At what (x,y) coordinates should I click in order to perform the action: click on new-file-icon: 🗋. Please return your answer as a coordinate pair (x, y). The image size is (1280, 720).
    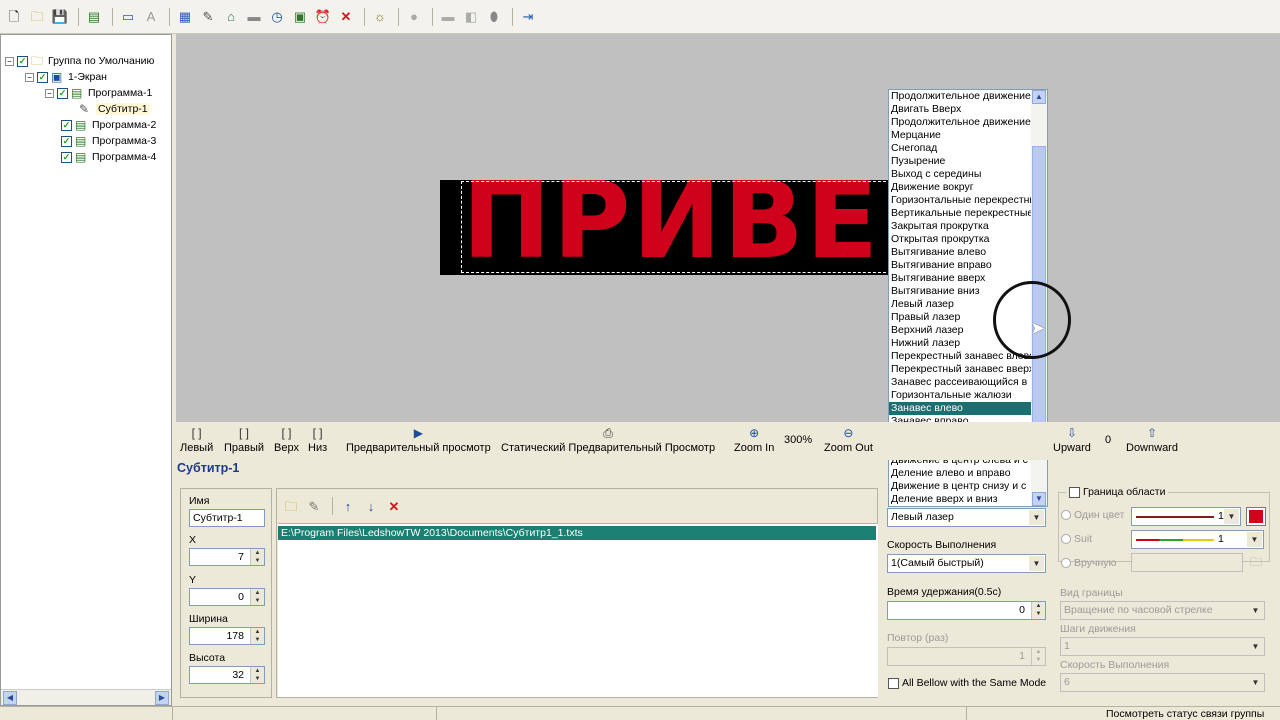
    Looking at the image, I should click on (14, 17).